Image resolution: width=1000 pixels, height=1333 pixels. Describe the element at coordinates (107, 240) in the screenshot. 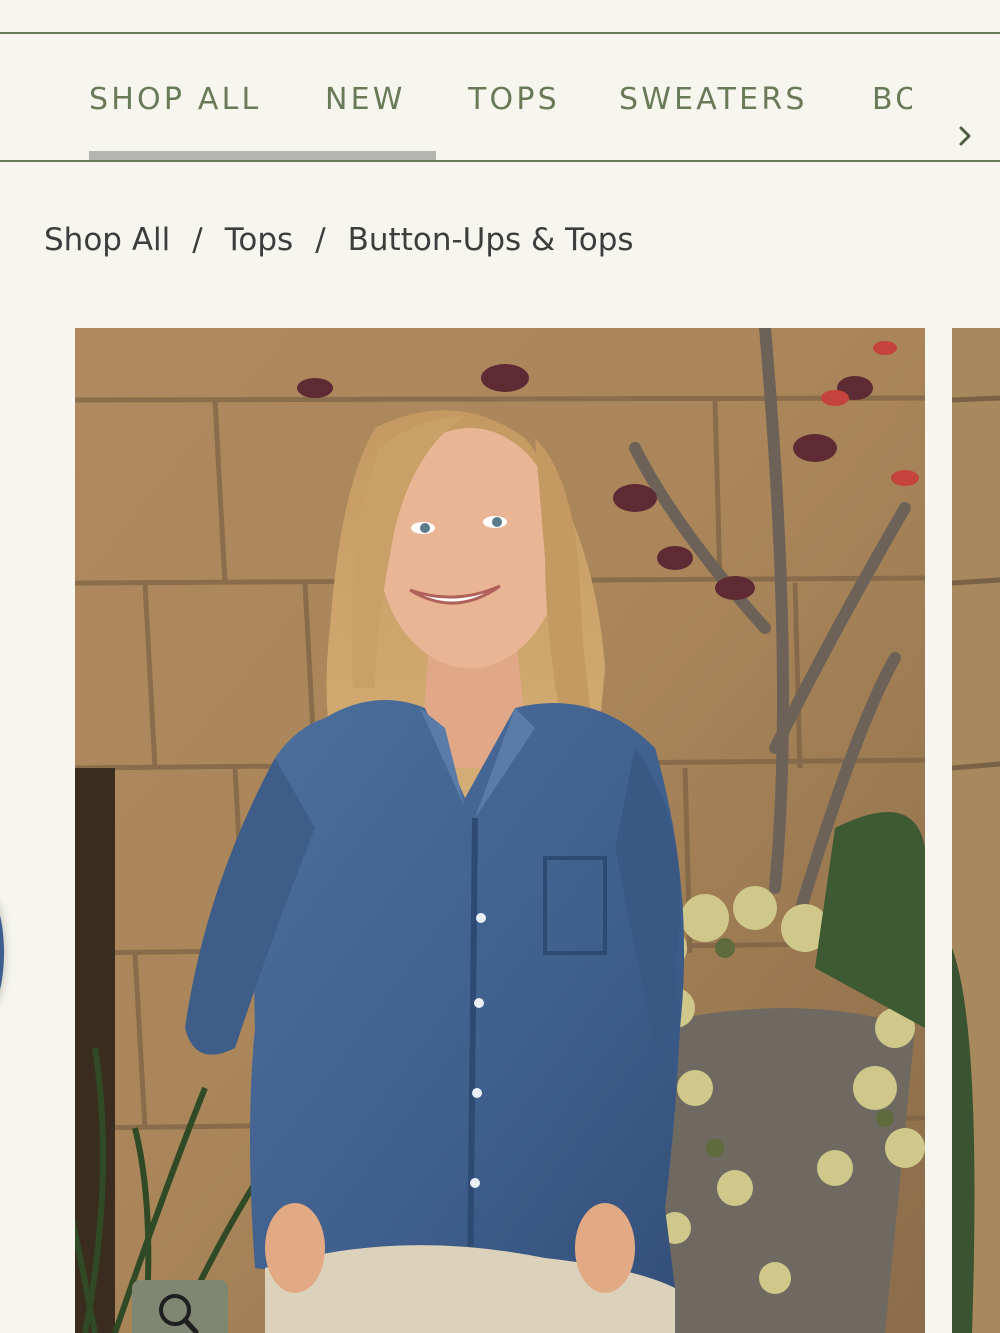

I see `breadcrumb-shop-all: Shop All` at that location.